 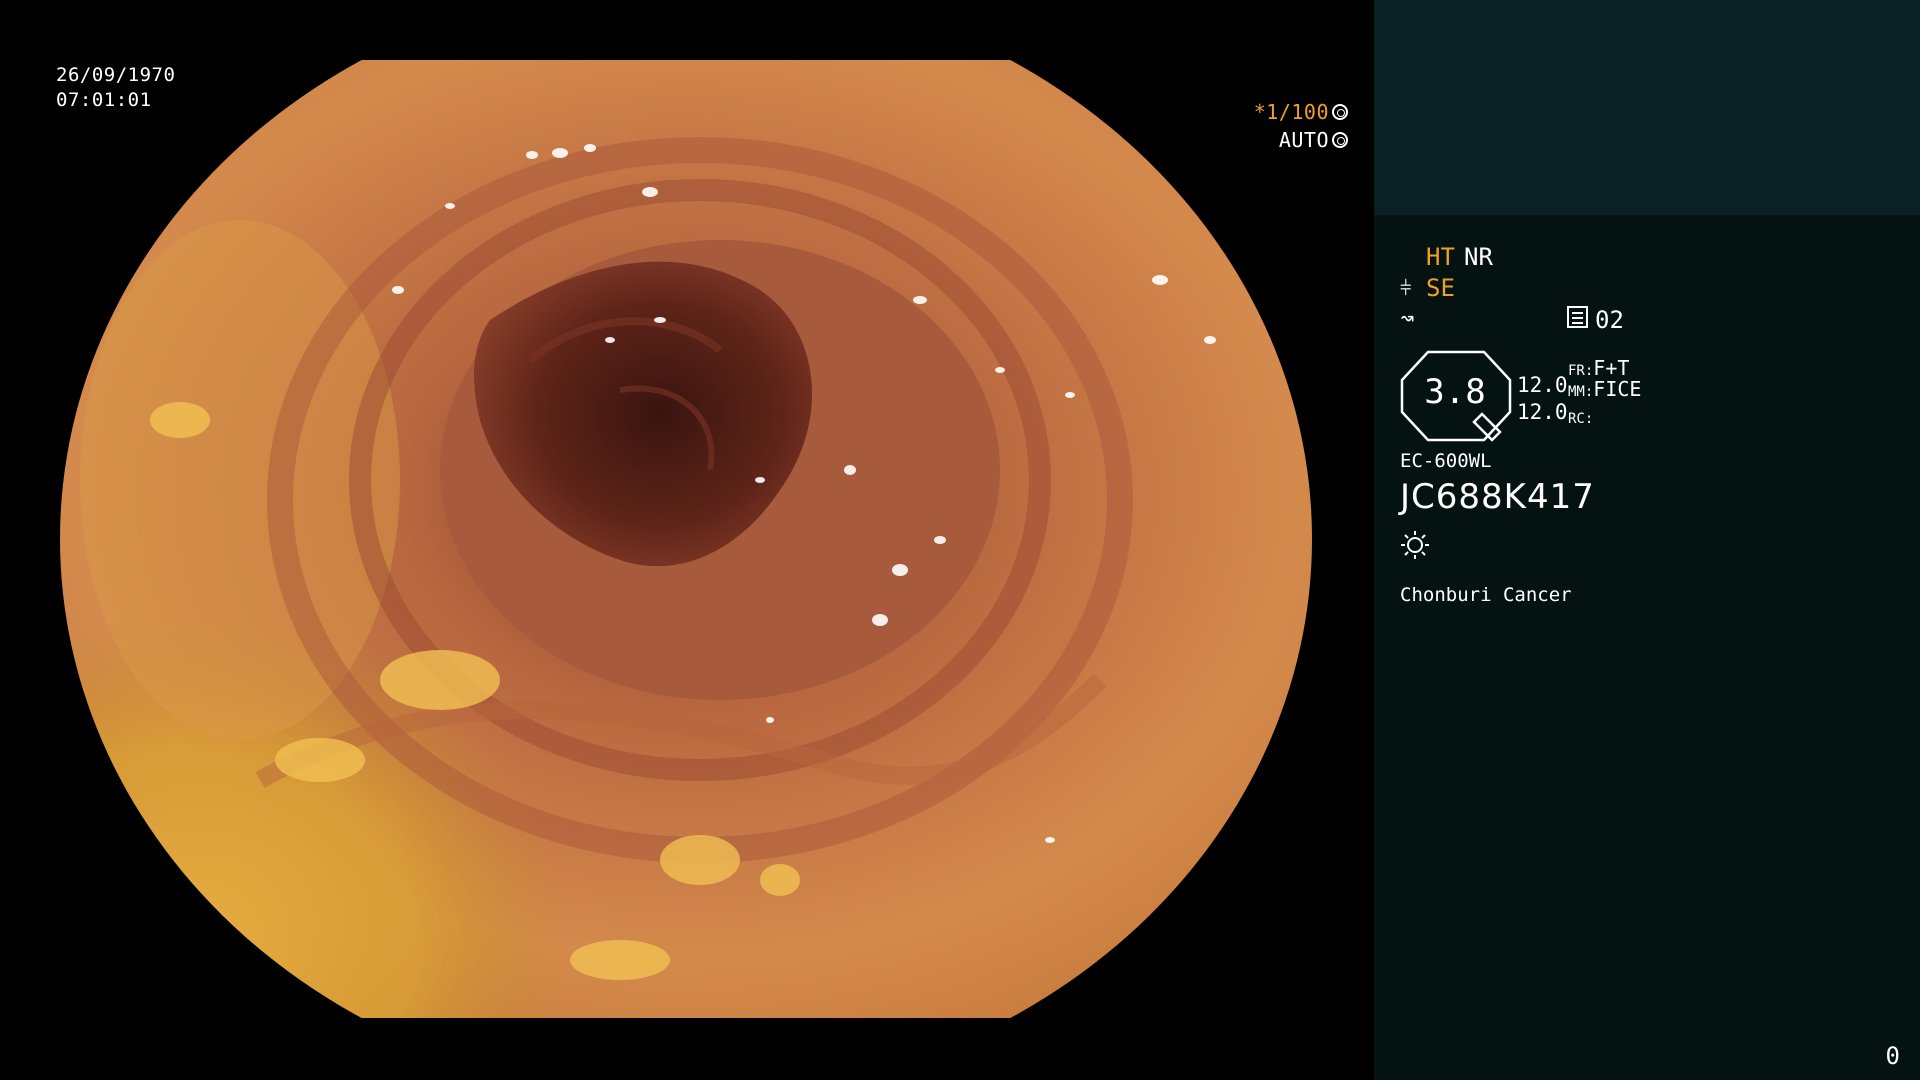 I want to click on mode-se-label: SE, so click(x=1440, y=288).